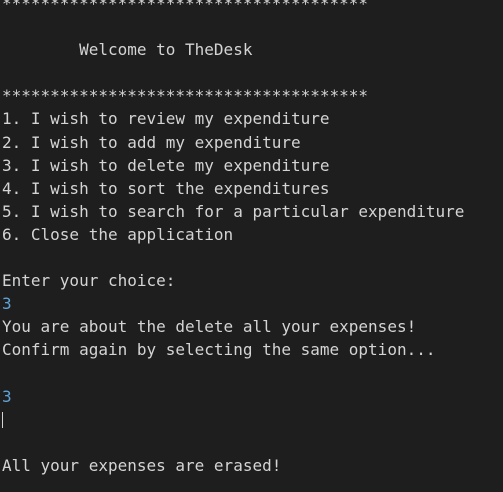 The width and height of the screenshot is (503, 492). Describe the element at coordinates (7, 396) in the screenshot. I see `user-input-2: 3` at that location.